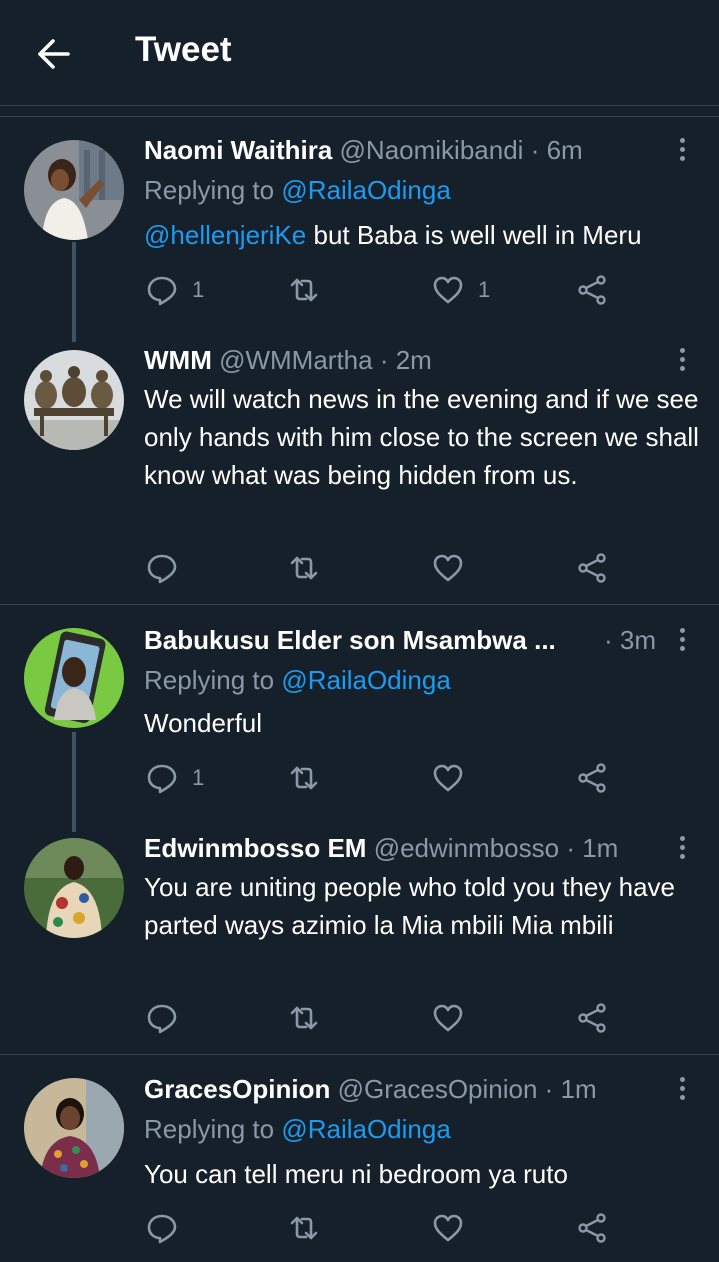 Image resolution: width=719 pixels, height=1262 pixels. I want to click on user-handle: @Naomikibandi, so click(432, 150).